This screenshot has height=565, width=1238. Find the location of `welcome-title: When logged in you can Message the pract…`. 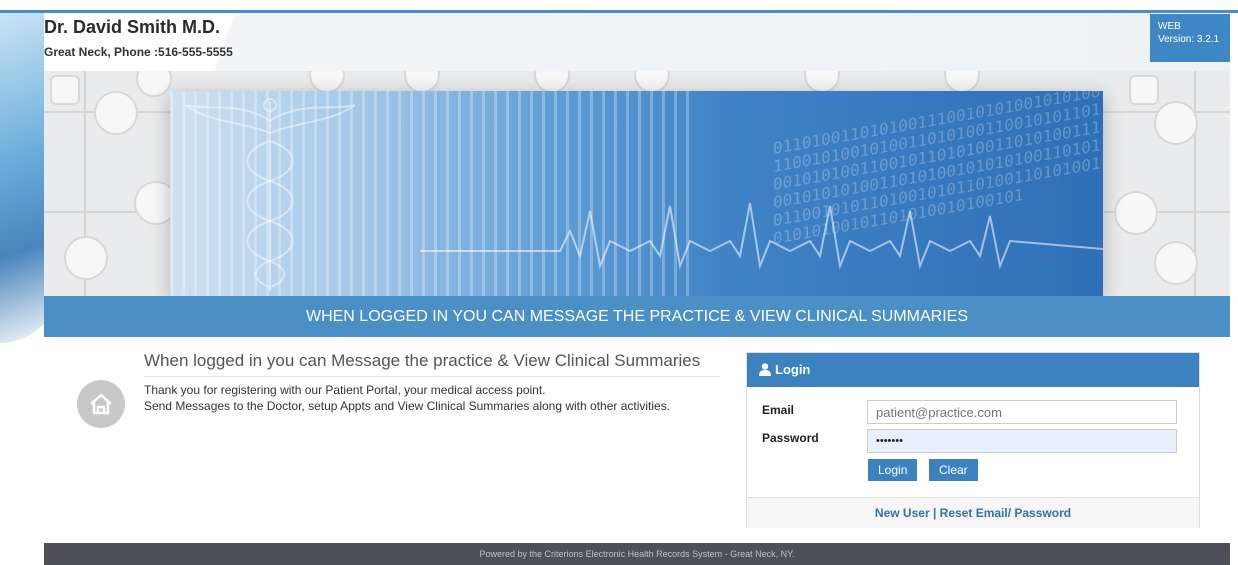

welcome-title: When logged in you can Message the pract… is located at coordinates (422, 360).